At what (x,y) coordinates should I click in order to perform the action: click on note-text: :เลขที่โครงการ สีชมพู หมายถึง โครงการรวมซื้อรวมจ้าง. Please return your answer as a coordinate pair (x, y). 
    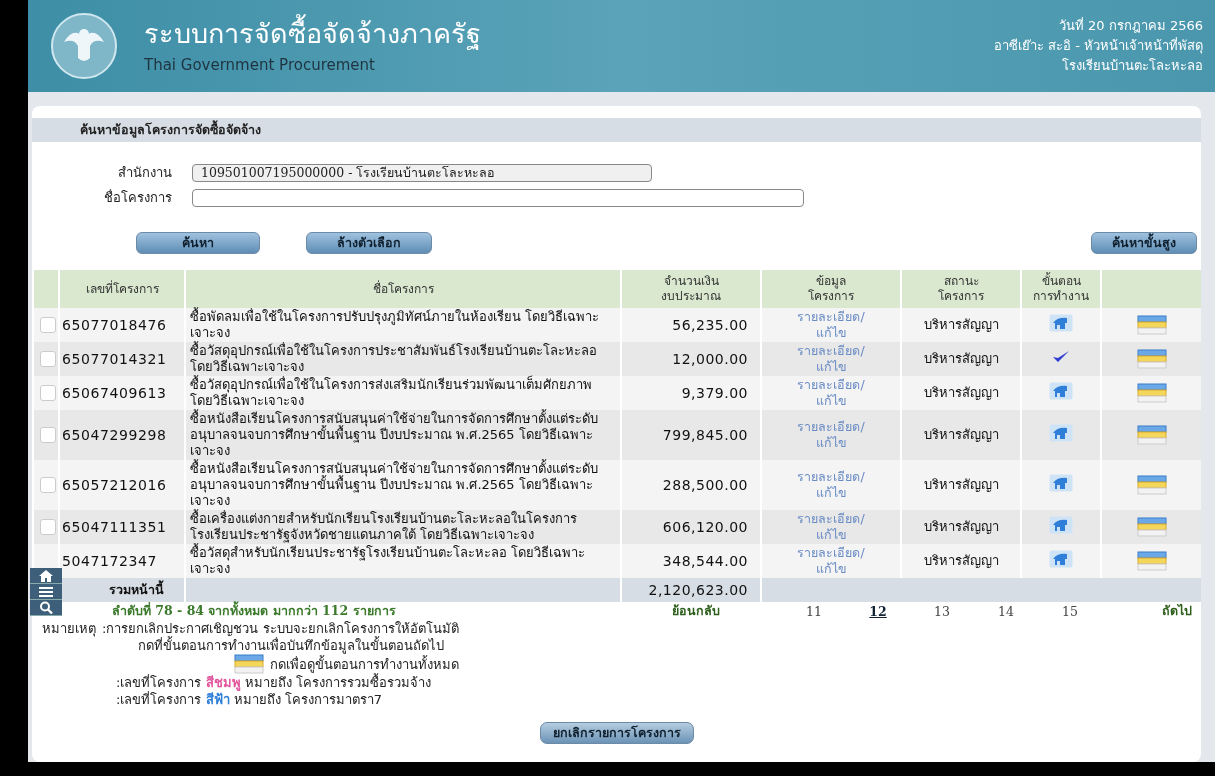
    Looking at the image, I should click on (273, 682).